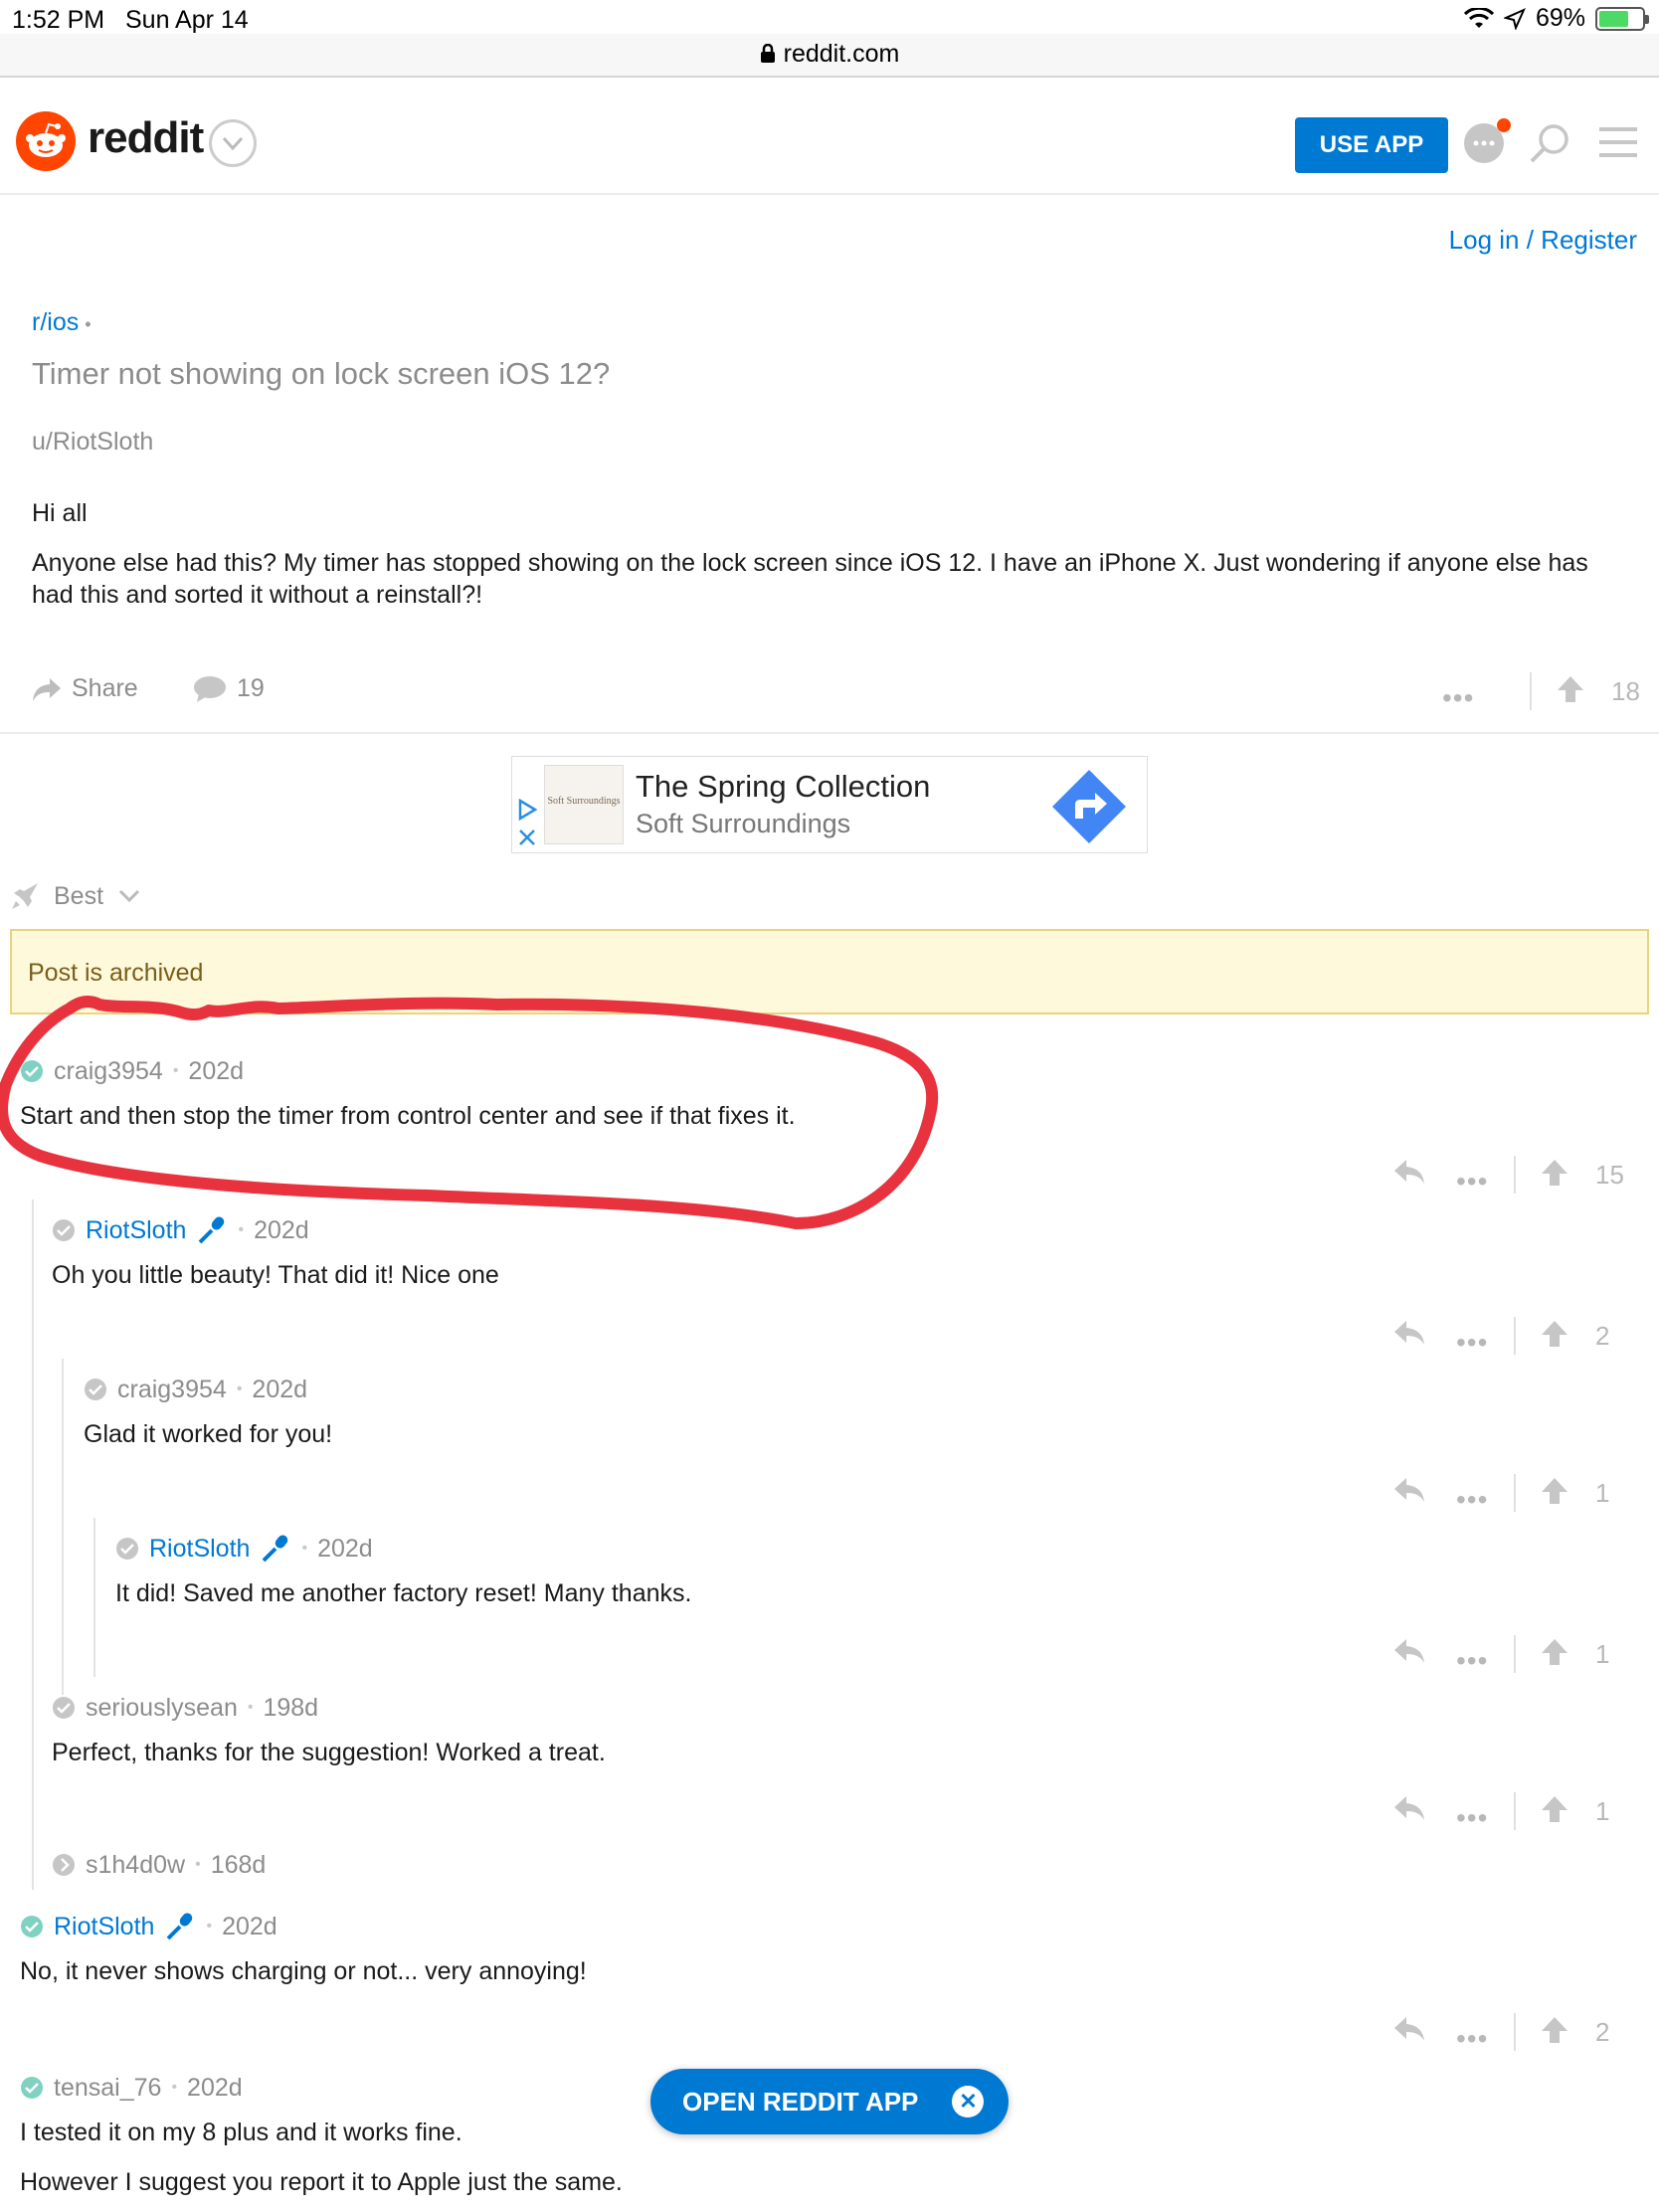 This screenshot has width=1659, height=2212. What do you see at coordinates (1549, 145) in the screenshot?
I see `search-button` at bounding box center [1549, 145].